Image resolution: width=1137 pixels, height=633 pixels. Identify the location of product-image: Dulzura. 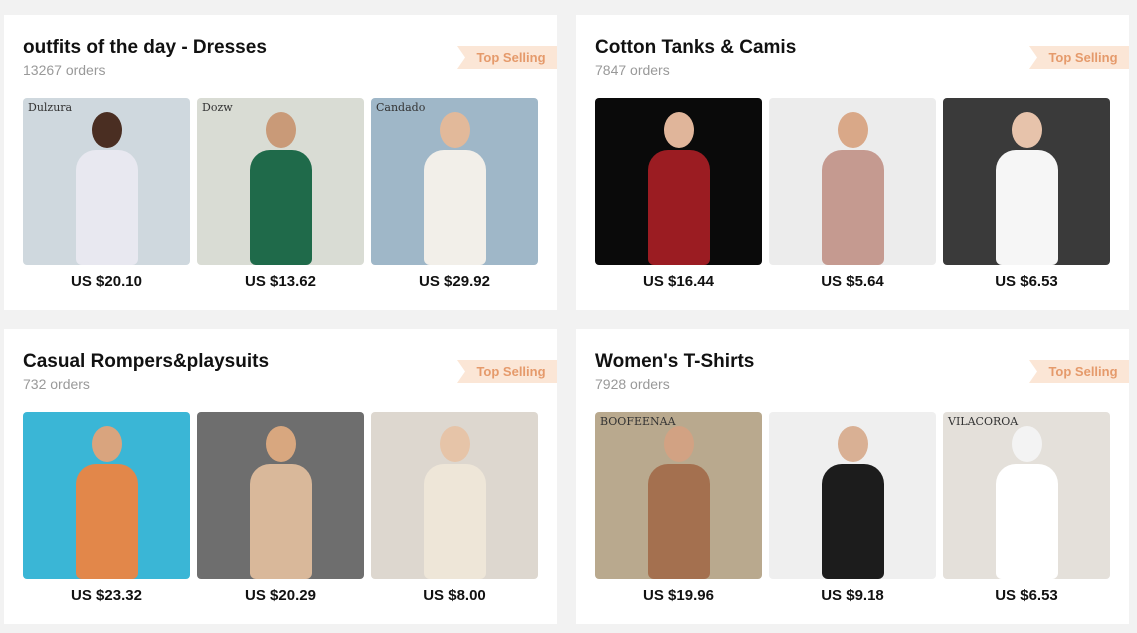
(106, 181).